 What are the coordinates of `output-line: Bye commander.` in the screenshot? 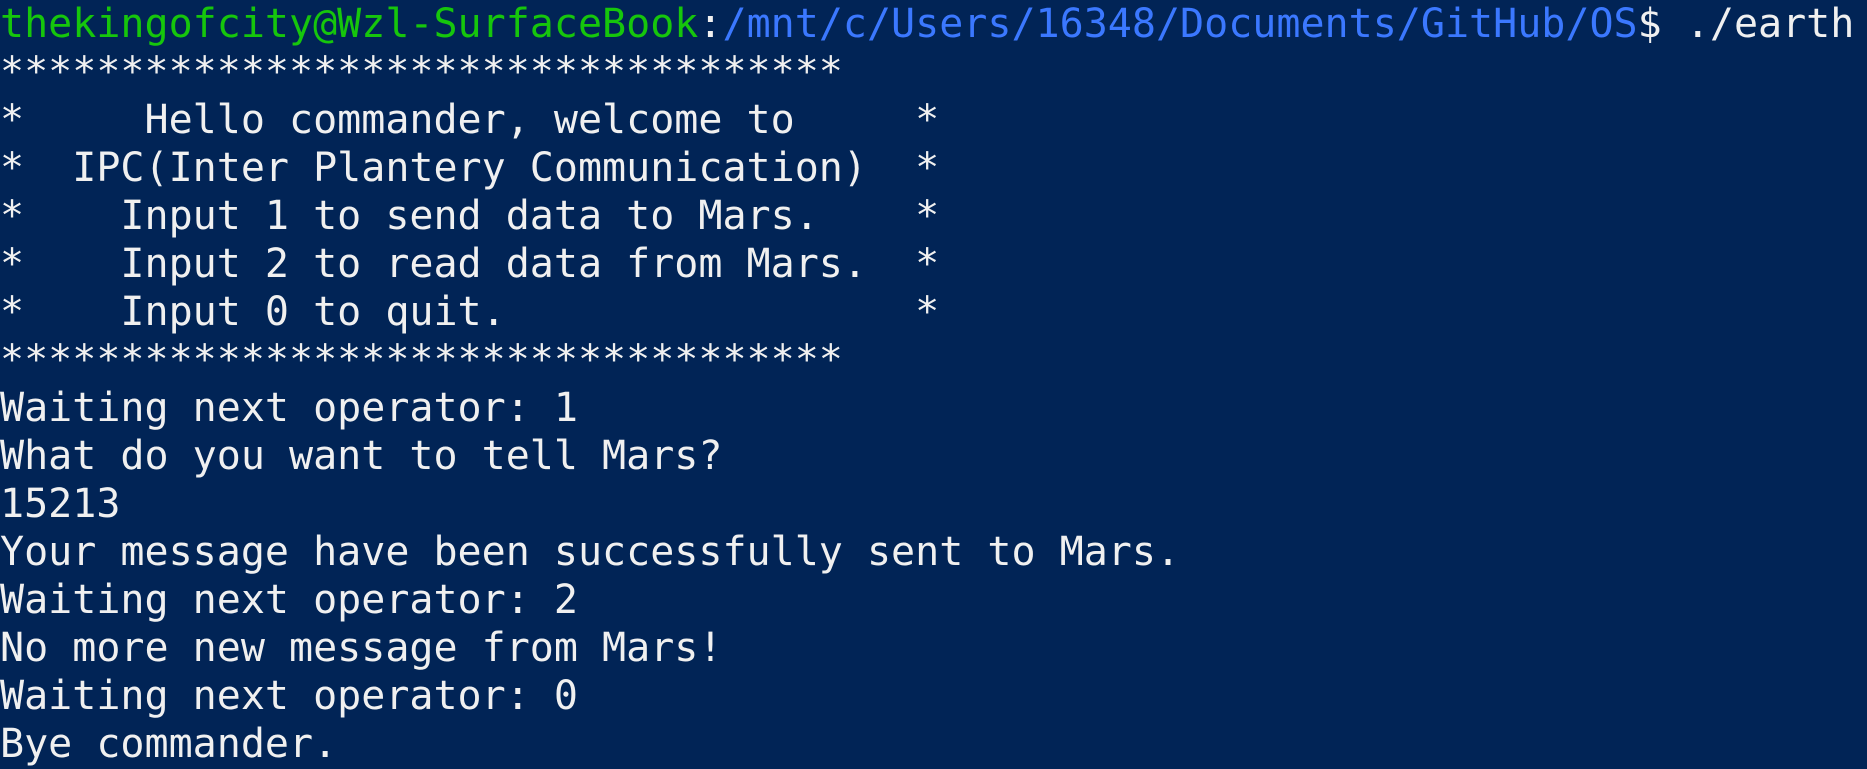 It's located at (169, 744).